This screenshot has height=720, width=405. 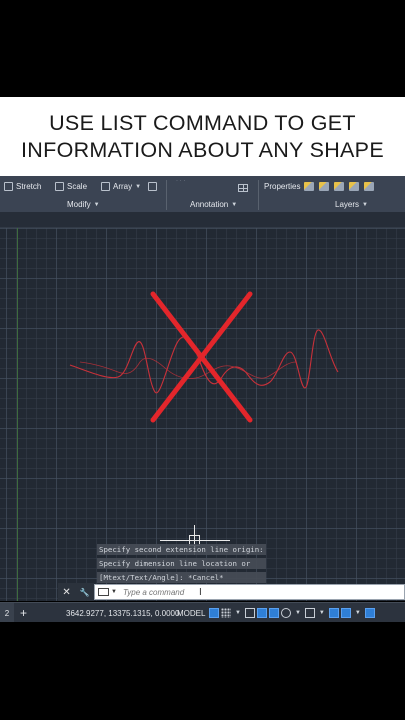 What do you see at coordinates (202, 187) in the screenshot?
I see `ribbon-tools-row: Stretch Scale Array ▼ · · · Properties` at bounding box center [202, 187].